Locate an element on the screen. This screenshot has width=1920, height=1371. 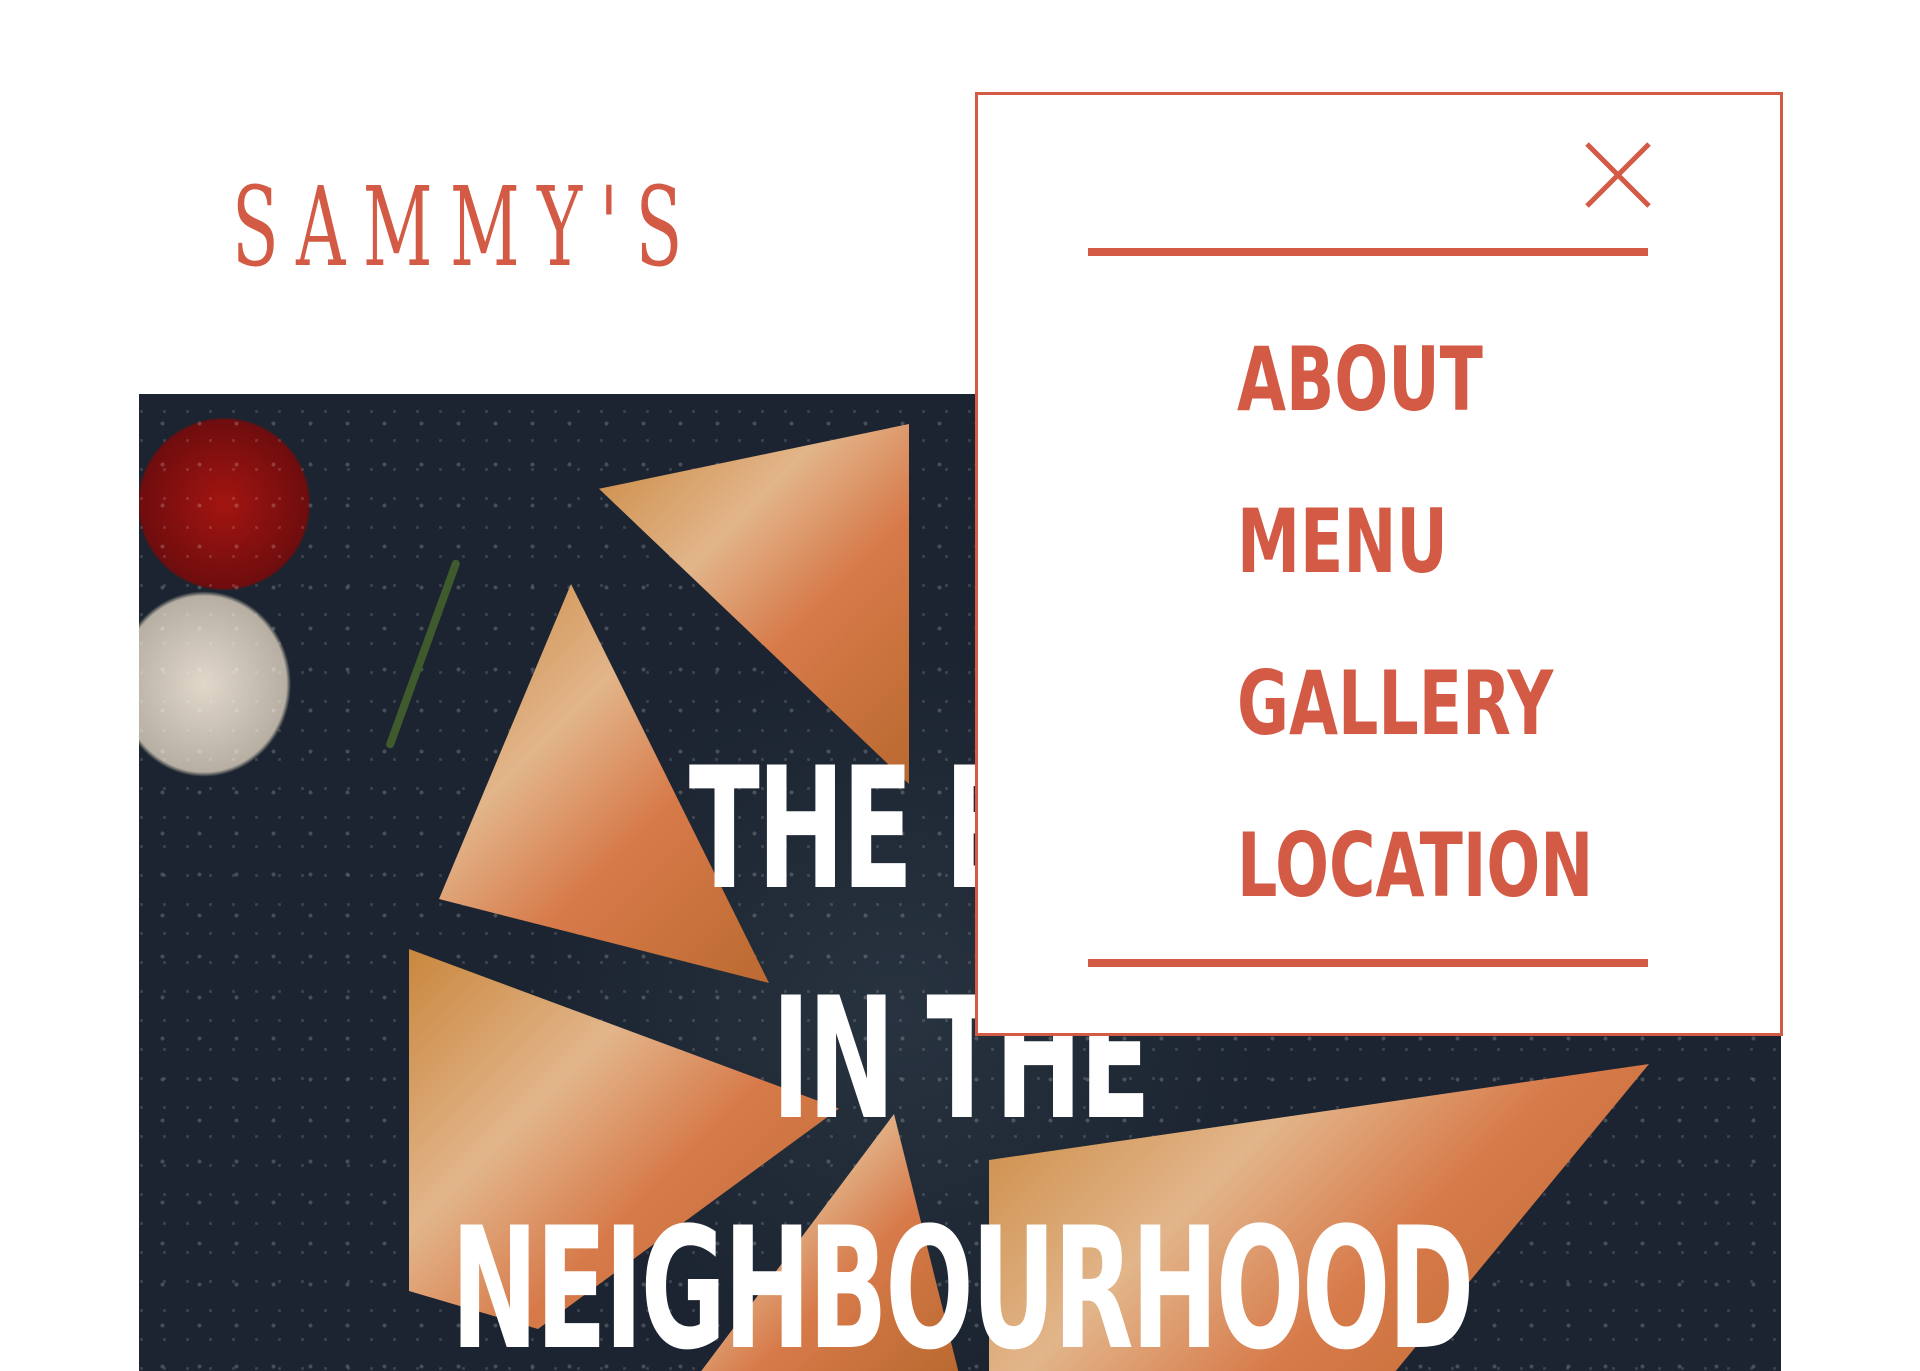
menu-item-location: LOCATION is located at coordinates (1415, 887).